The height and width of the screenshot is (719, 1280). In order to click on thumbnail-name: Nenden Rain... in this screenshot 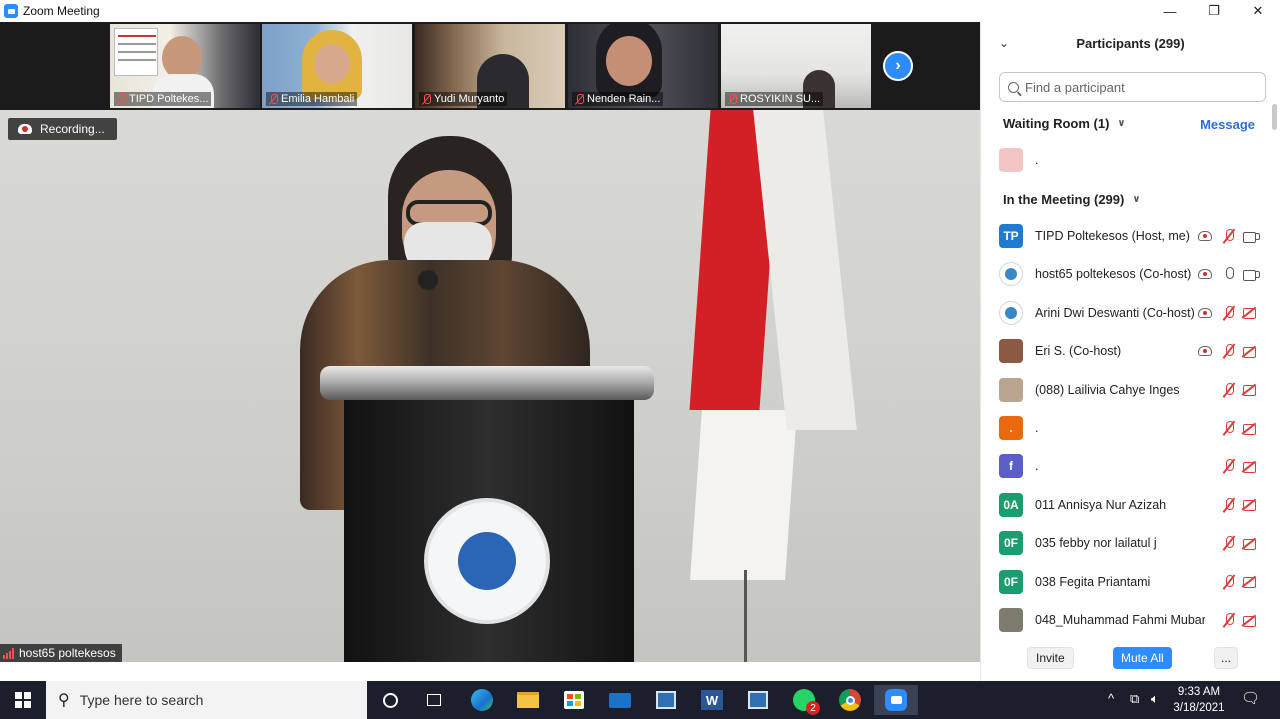, I will do `click(624, 99)`.